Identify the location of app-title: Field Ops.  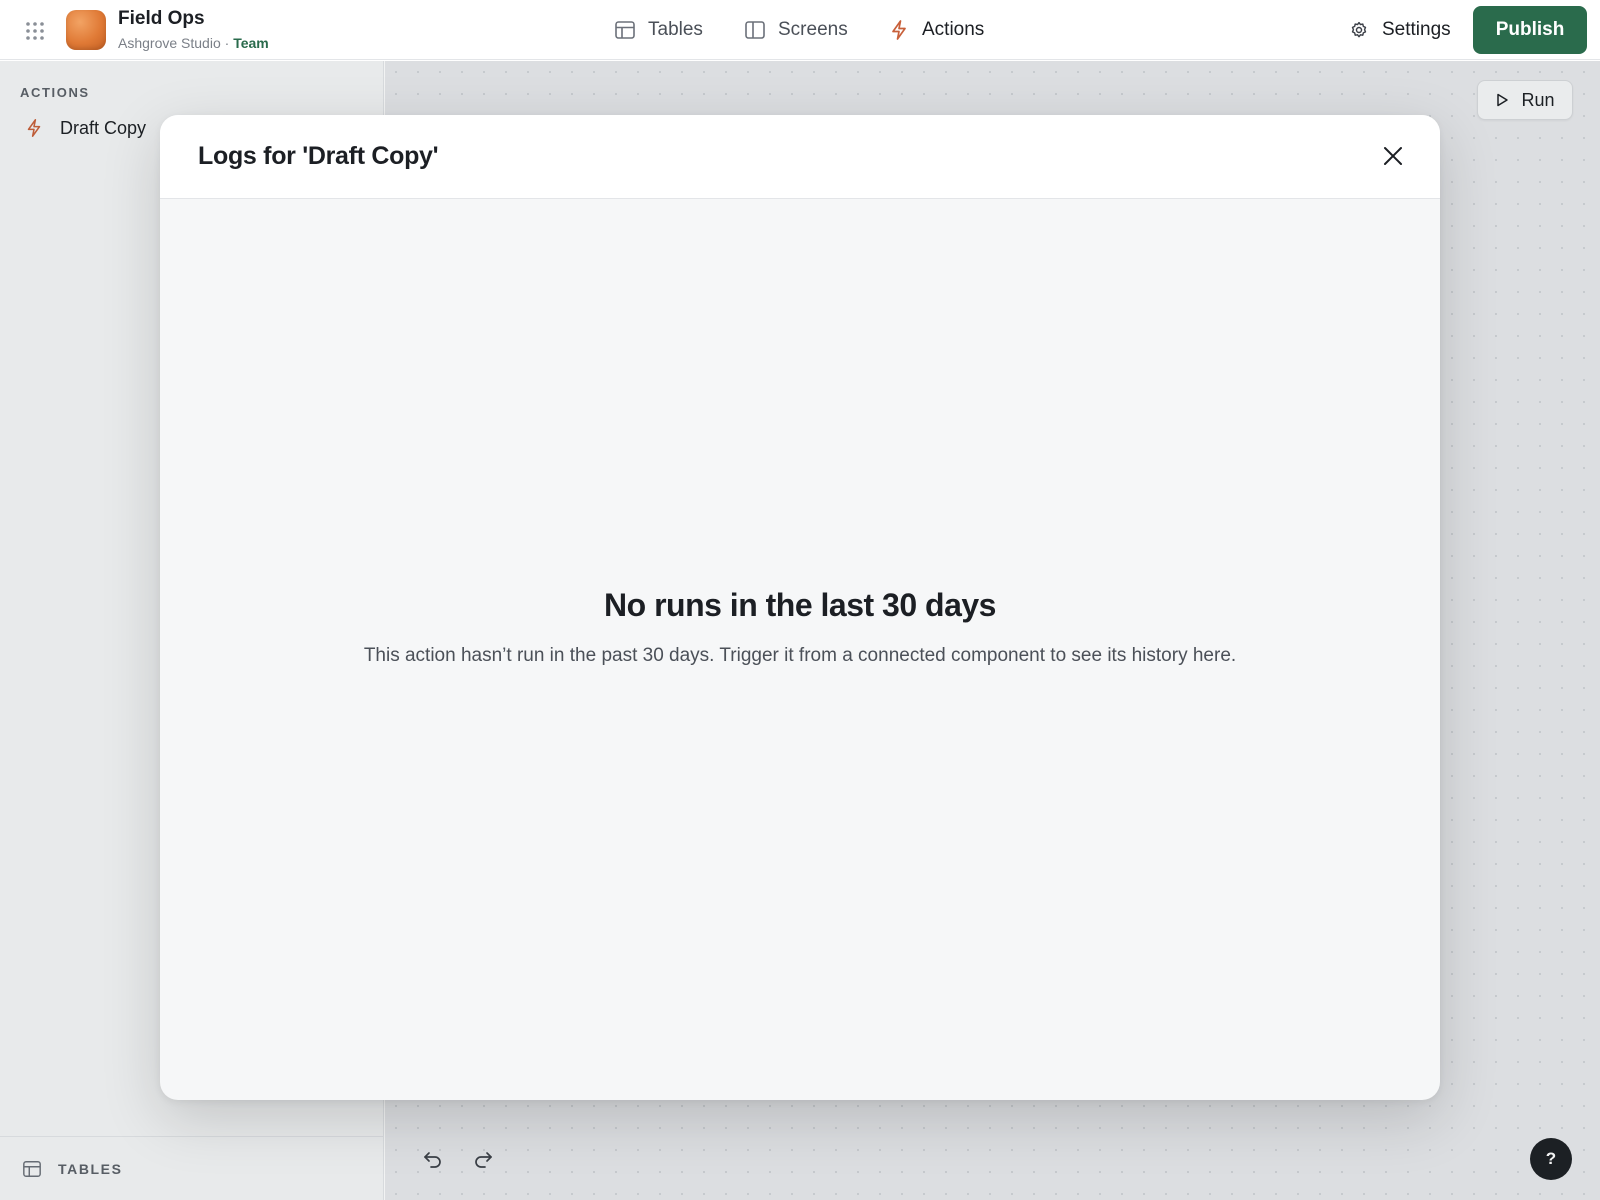
(161, 18).